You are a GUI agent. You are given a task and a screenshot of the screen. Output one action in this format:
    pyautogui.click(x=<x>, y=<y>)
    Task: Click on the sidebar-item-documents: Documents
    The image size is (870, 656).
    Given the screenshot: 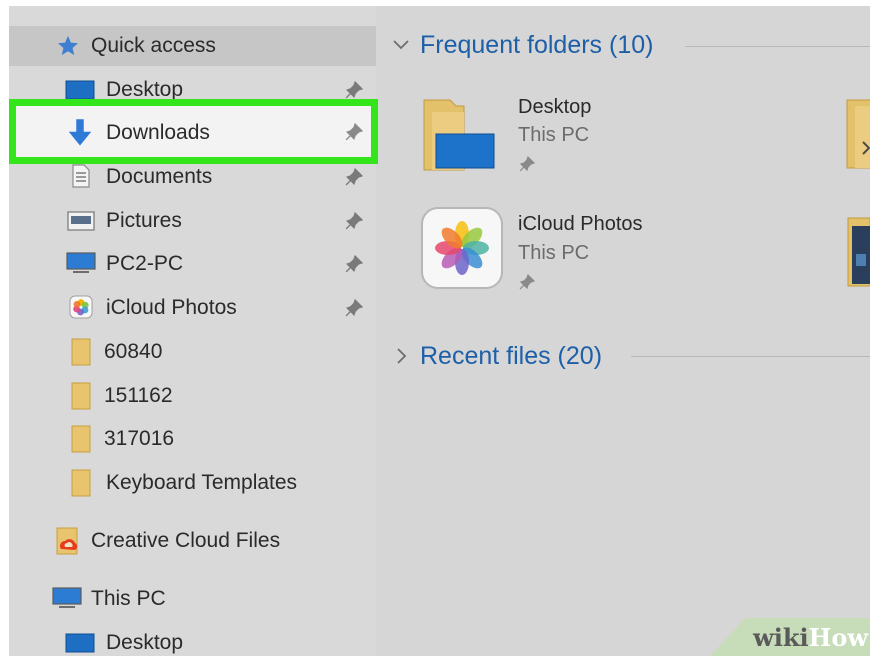 What is the action you would take?
    pyautogui.click(x=192, y=177)
    